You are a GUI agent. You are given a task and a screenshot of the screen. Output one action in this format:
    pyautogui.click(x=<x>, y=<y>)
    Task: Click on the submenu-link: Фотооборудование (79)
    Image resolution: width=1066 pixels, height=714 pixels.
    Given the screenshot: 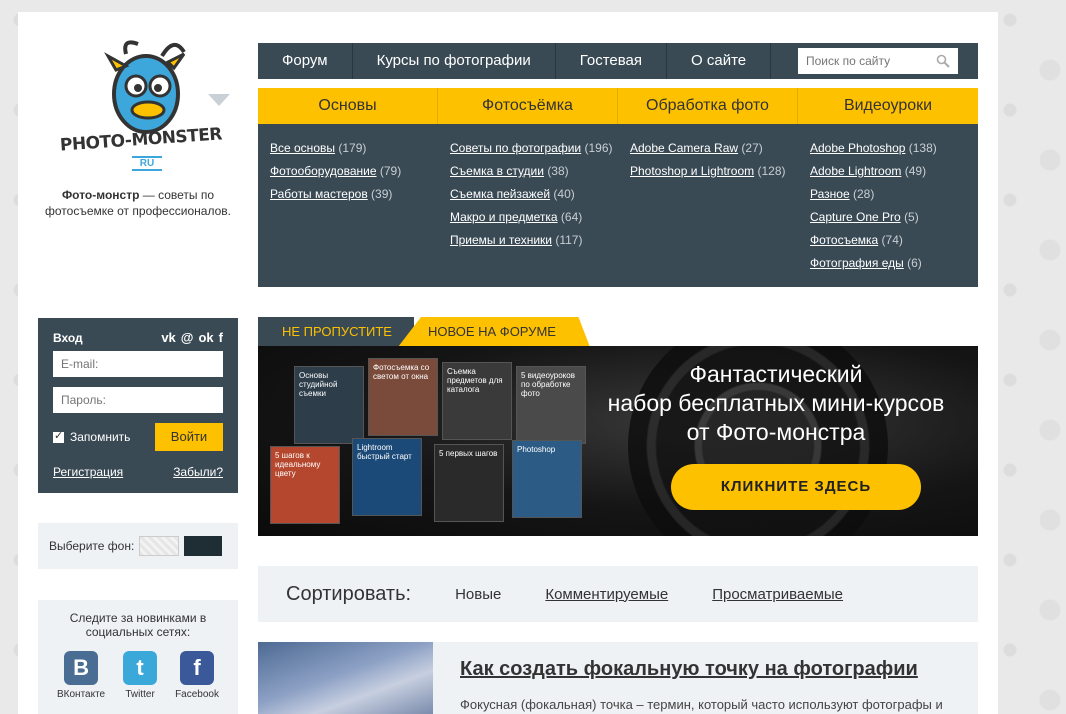 What is the action you would take?
    pyautogui.click(x=354, y=171)
    